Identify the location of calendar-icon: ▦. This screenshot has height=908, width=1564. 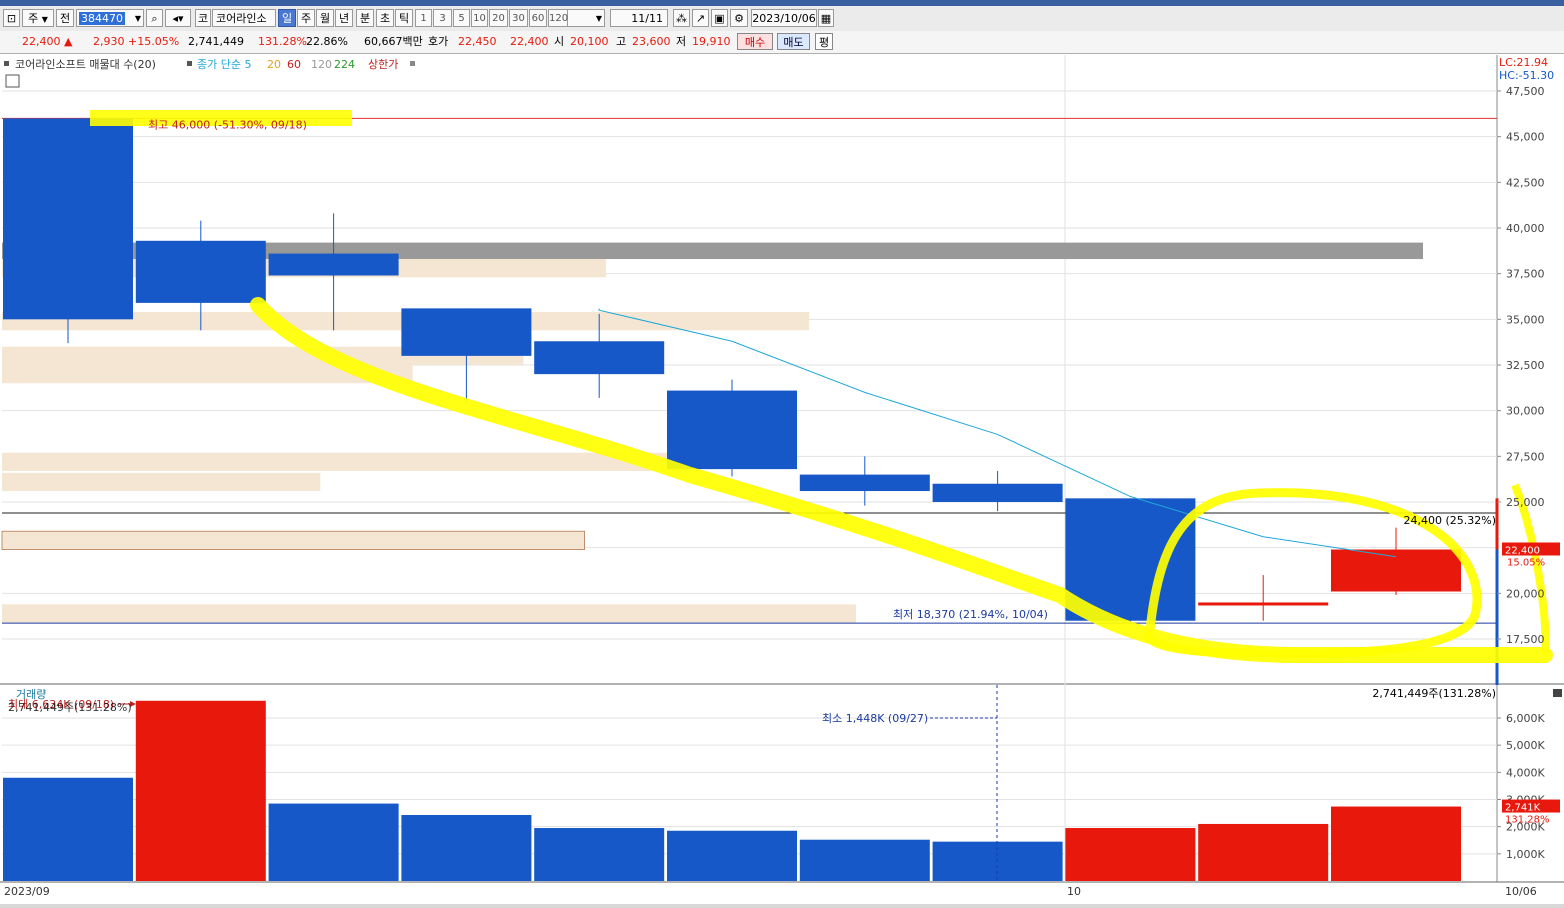
(826, 18).